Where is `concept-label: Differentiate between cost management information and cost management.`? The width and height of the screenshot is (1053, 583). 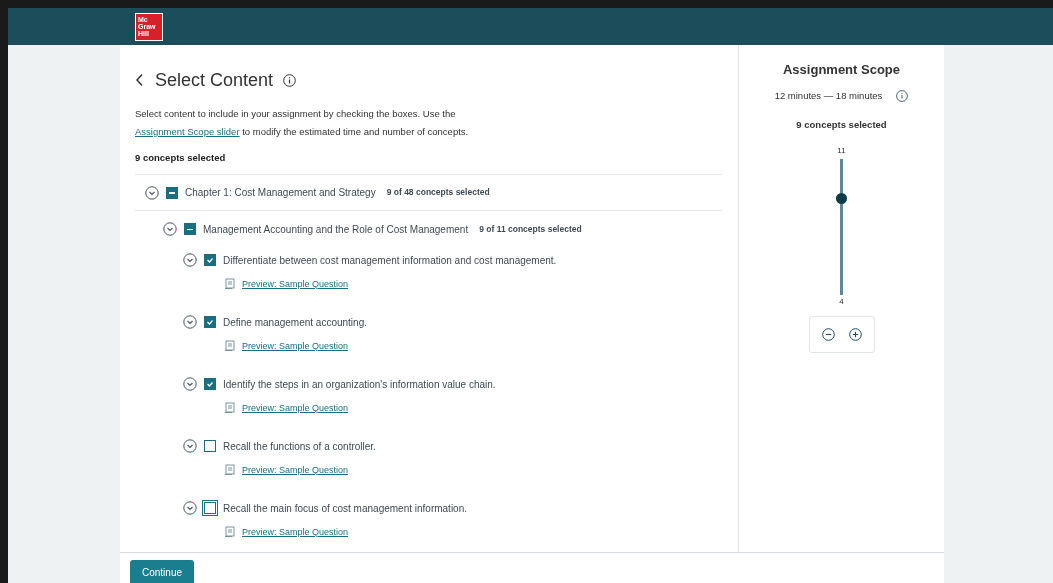 concept-label: Differentiate between cost management information and cost management. is located at coordinates (390, 260).